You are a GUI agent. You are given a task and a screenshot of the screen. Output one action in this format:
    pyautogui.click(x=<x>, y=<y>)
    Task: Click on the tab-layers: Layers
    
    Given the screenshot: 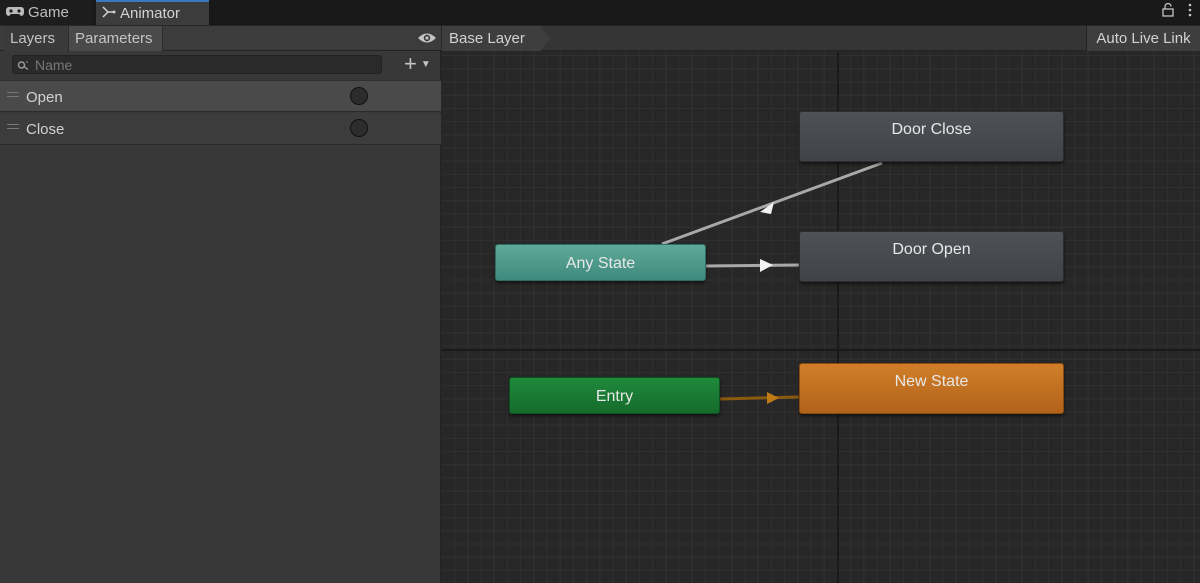 What is the action you would take?
    pyautogui.click(x=35, y=38)
    